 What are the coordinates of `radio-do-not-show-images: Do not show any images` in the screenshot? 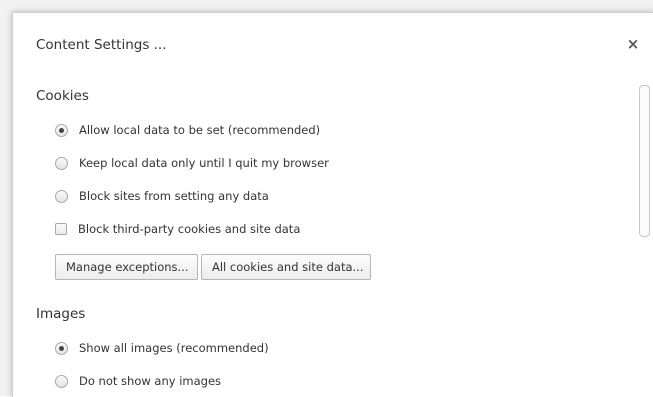 It's located at (138, 381).